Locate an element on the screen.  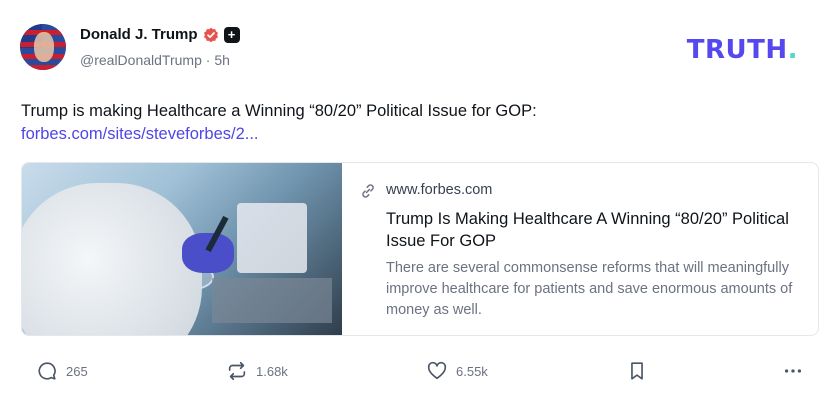
retruth-button: 1.68k is located at coordinates (257, 371).